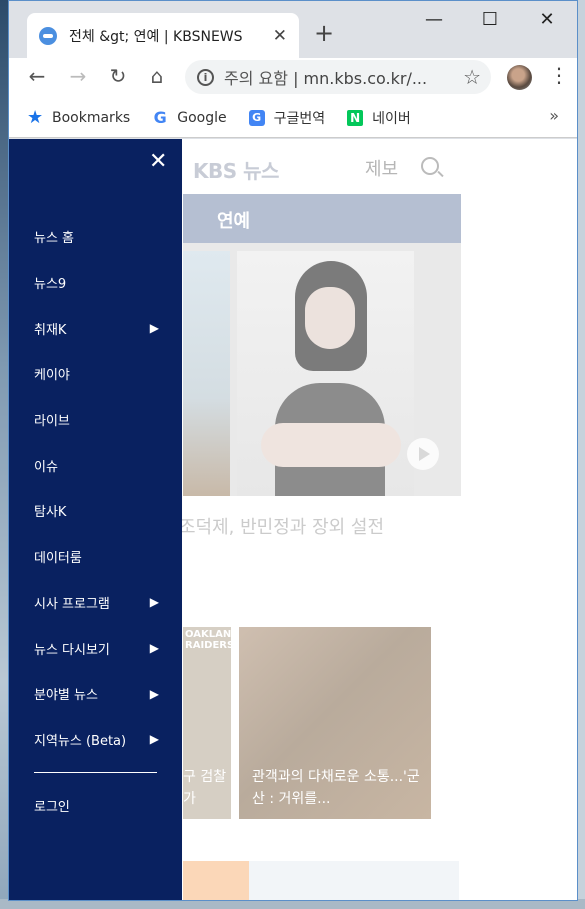 This screenshot has width=585, height=909. I want to click on home-icon: ⌂, so click(157, 76).